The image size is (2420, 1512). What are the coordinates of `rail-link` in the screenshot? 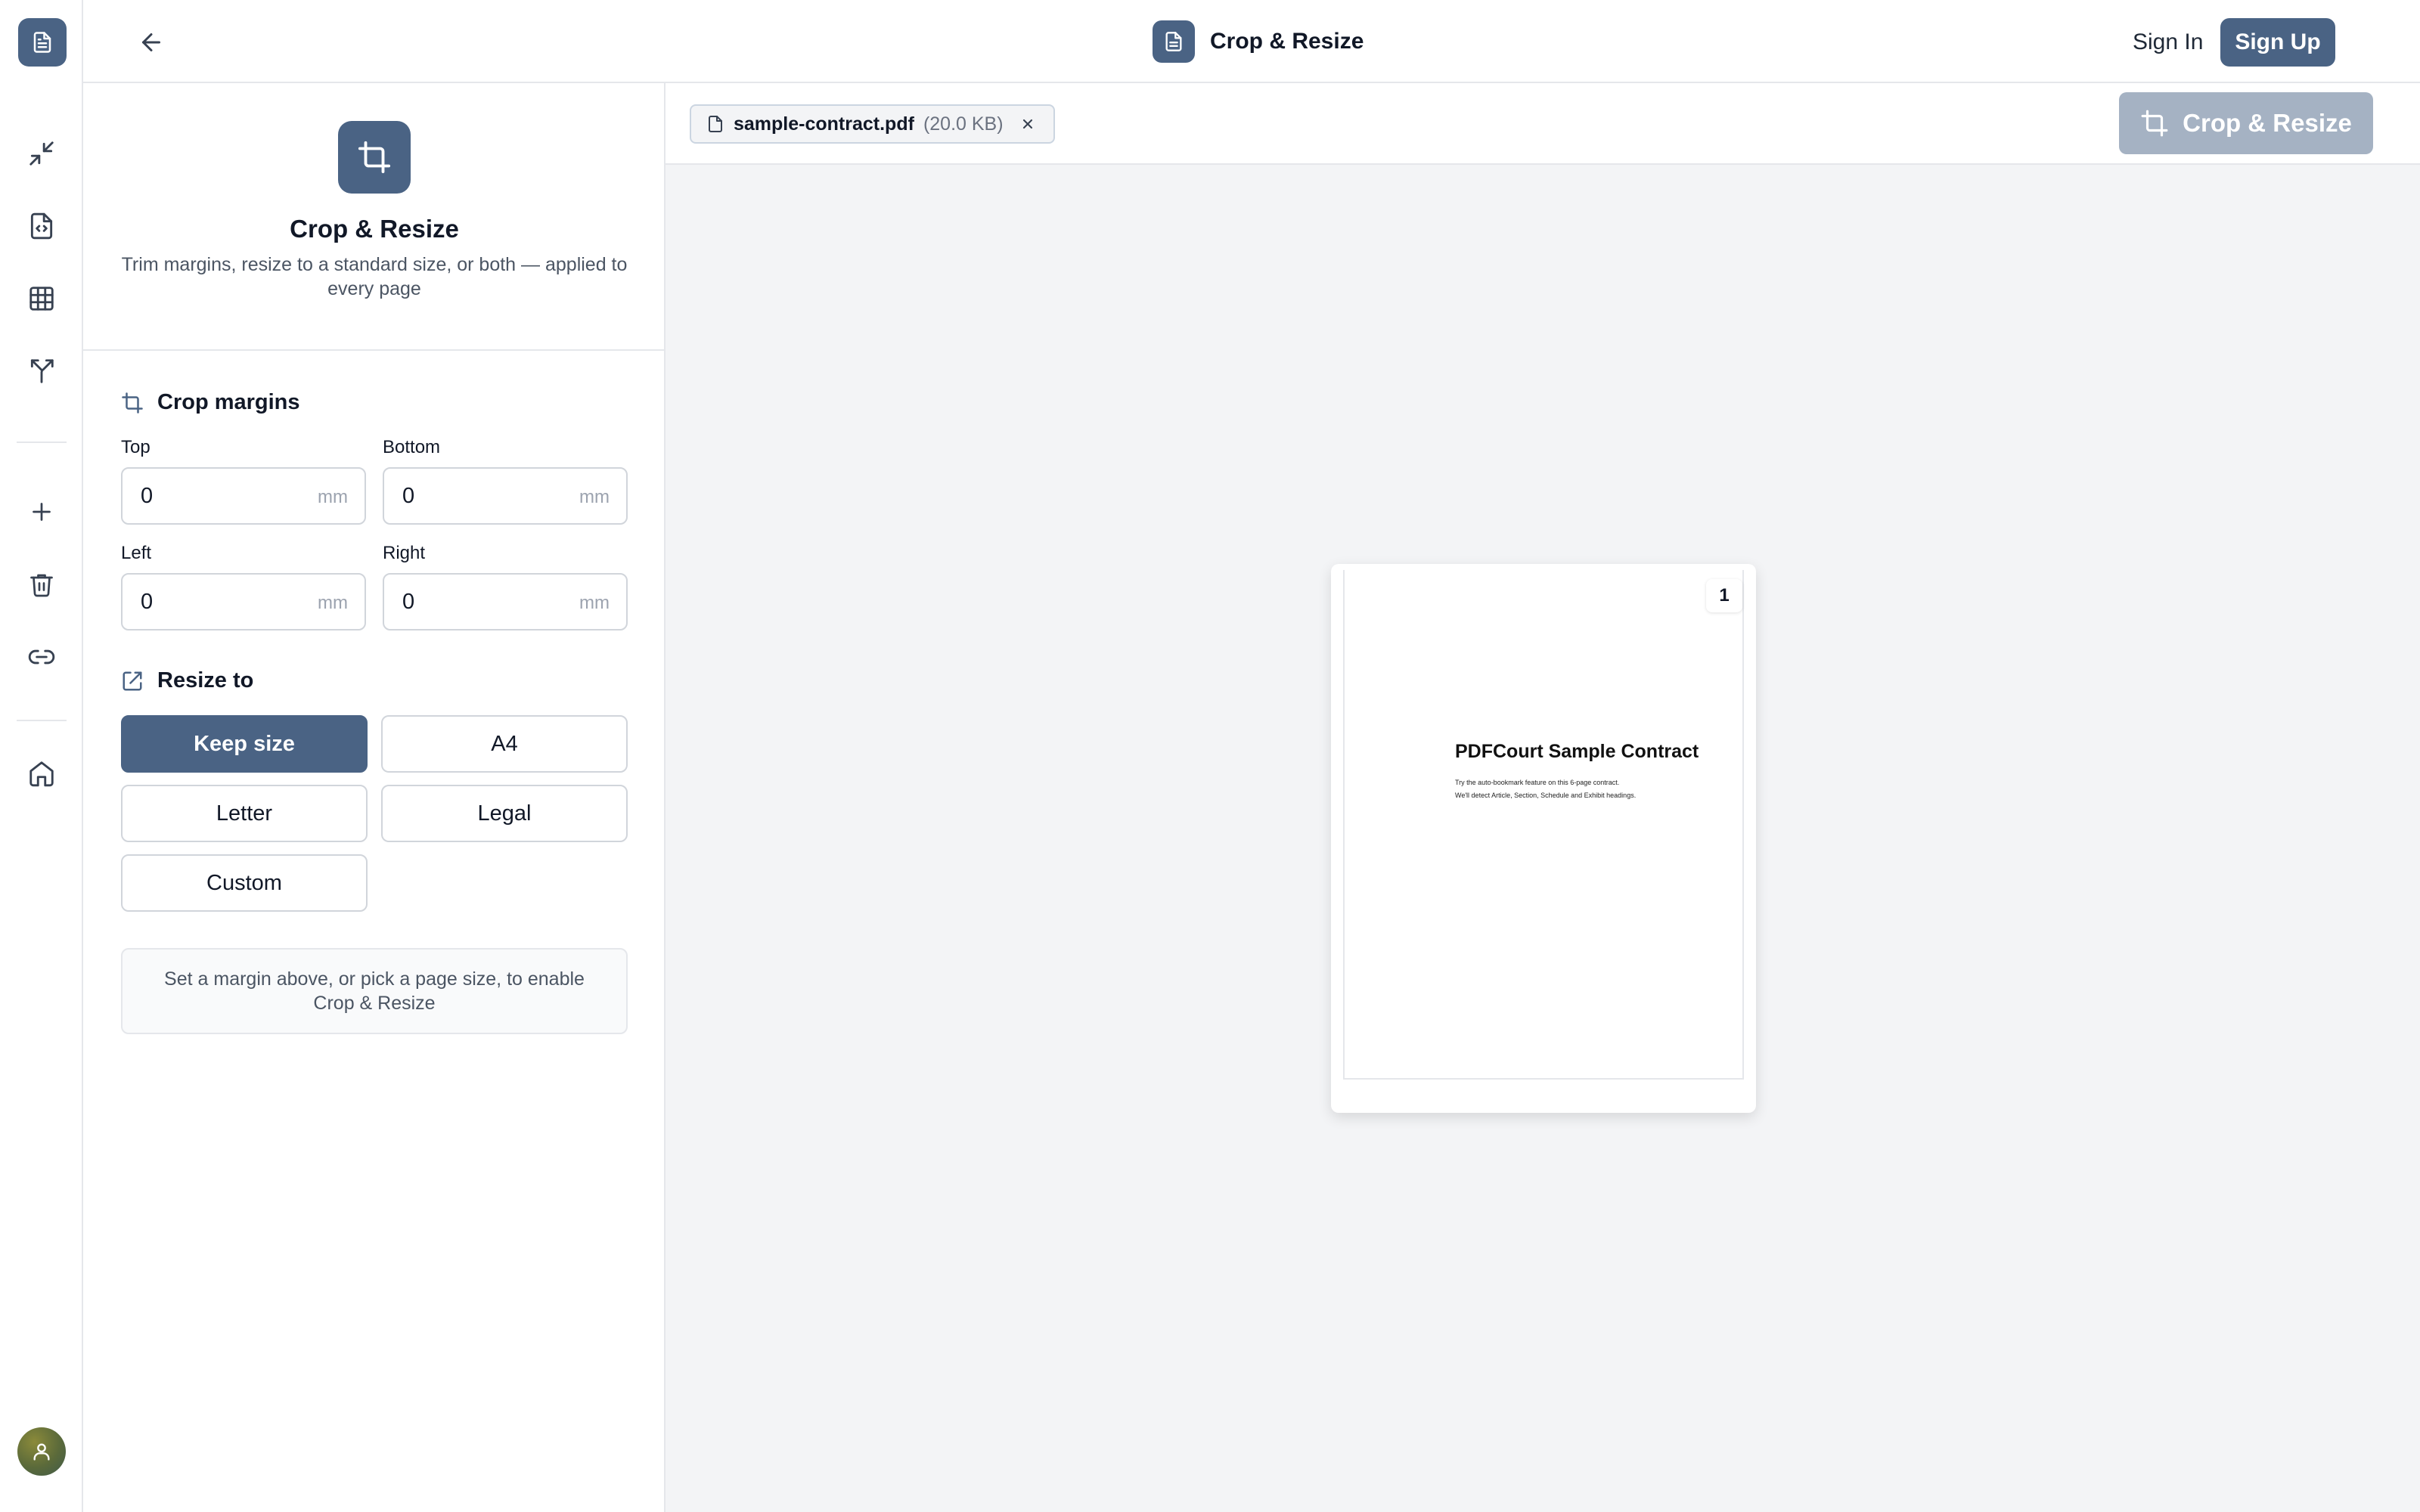 It's located at (41, 657).